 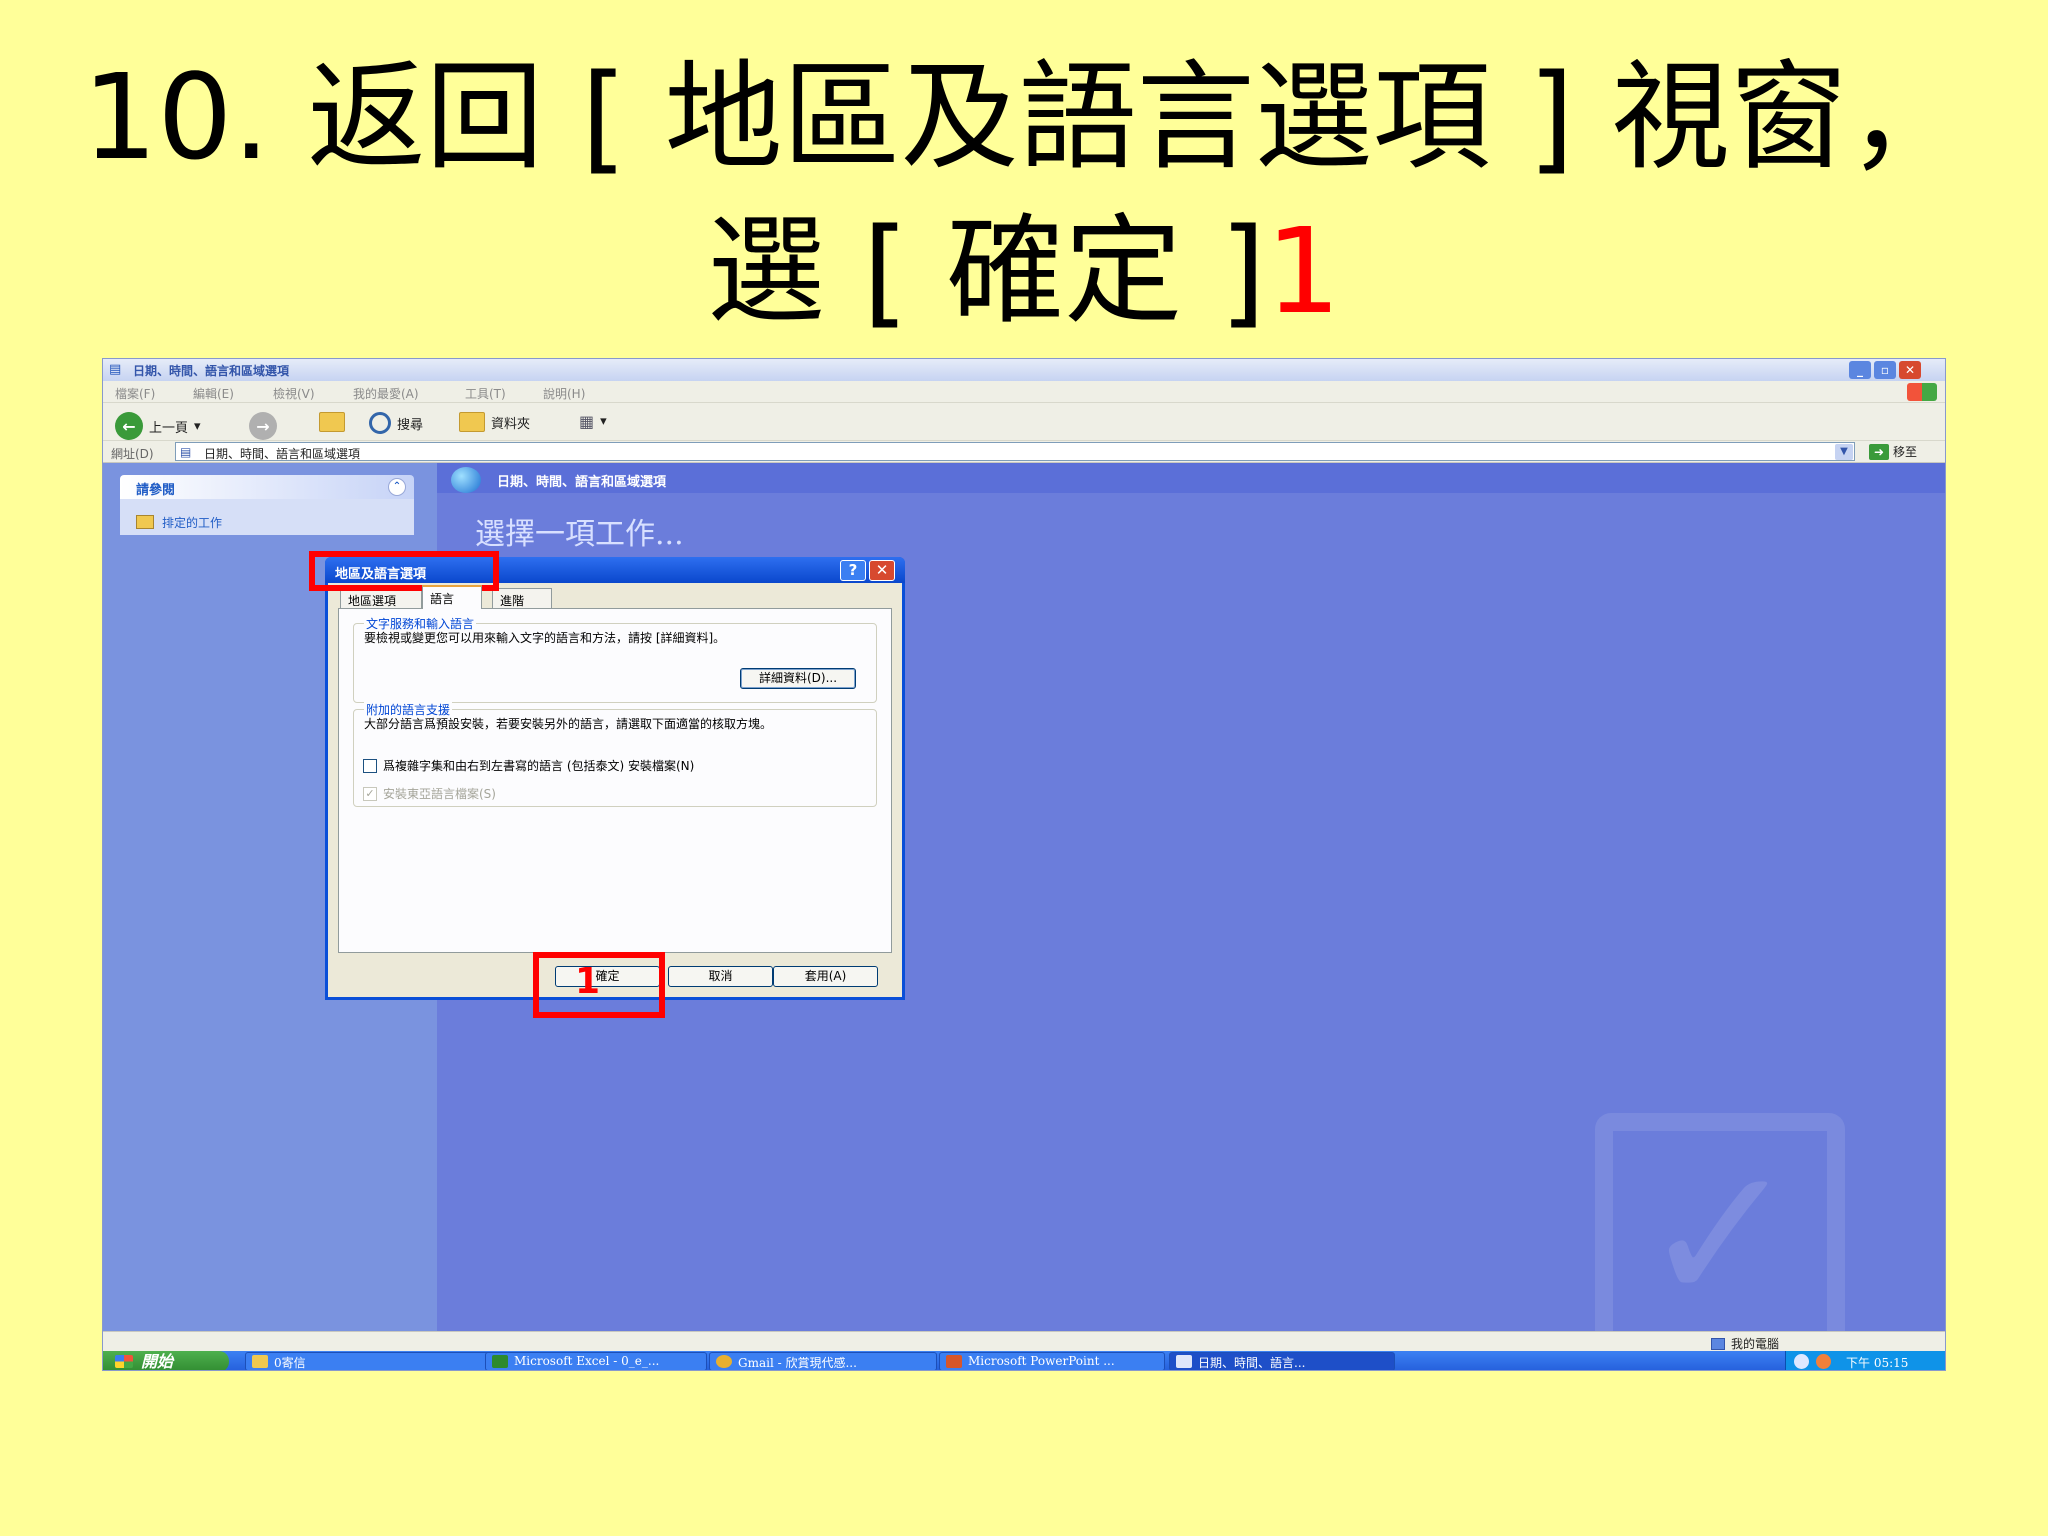 I want to click on address-dropdown-button: ▼, so click(x=1844, y=452).